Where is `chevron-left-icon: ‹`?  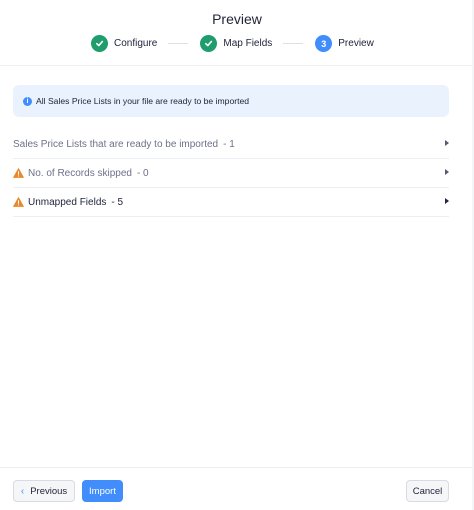 chevron-left-icon: ‹ is located at coordinates (22, 491).